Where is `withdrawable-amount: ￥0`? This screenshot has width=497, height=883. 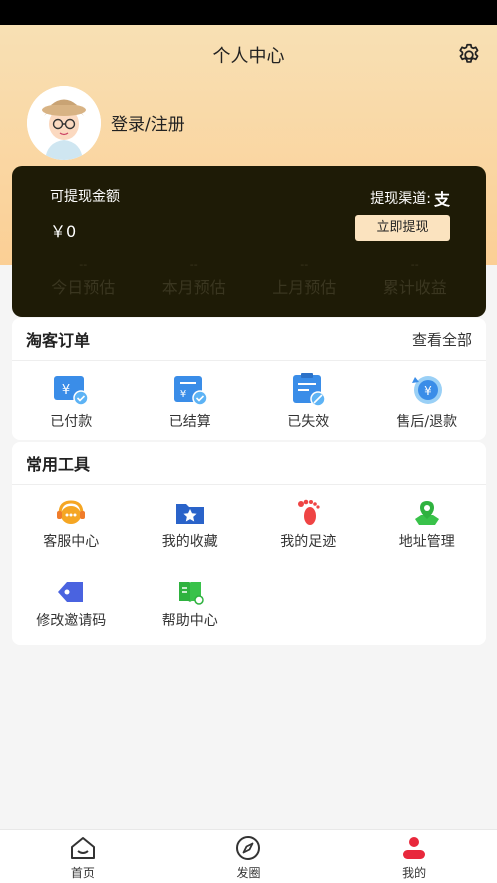 withdrawable-amount: ￥0 is located at coordinates (63, 231).